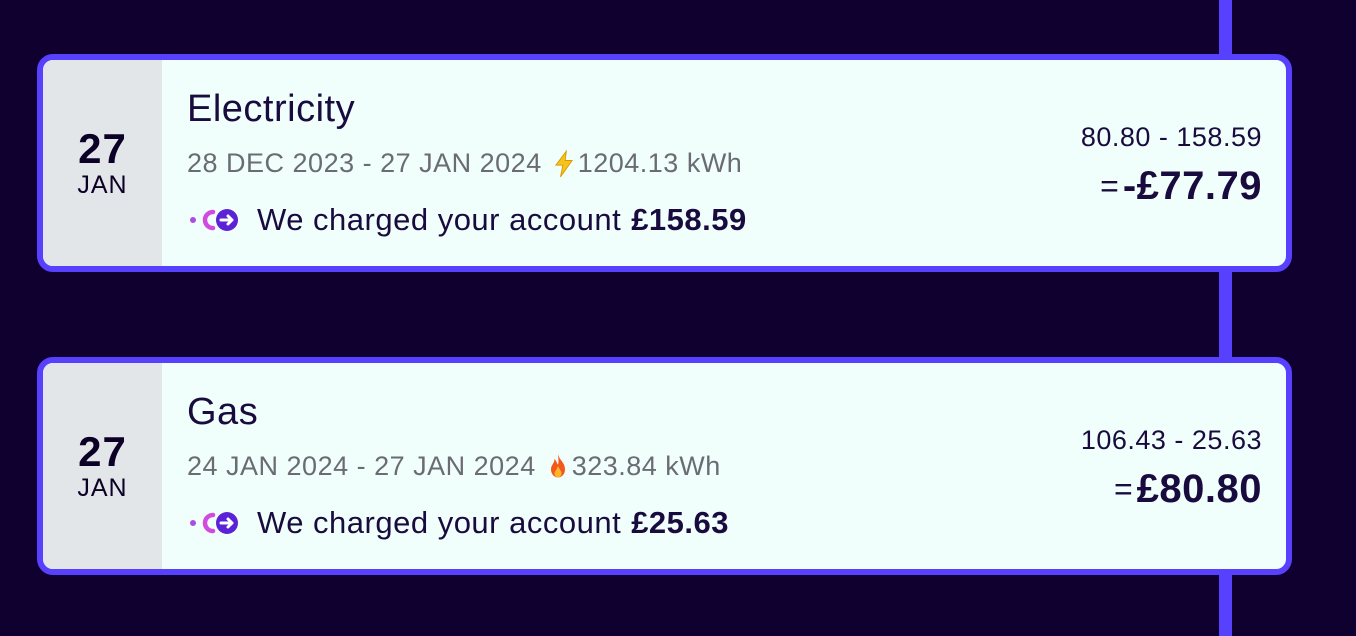 The height and width of the screenshot is (636, 1356). I want to click on charge-line: We charged your account £25.63, so click(459, 523).